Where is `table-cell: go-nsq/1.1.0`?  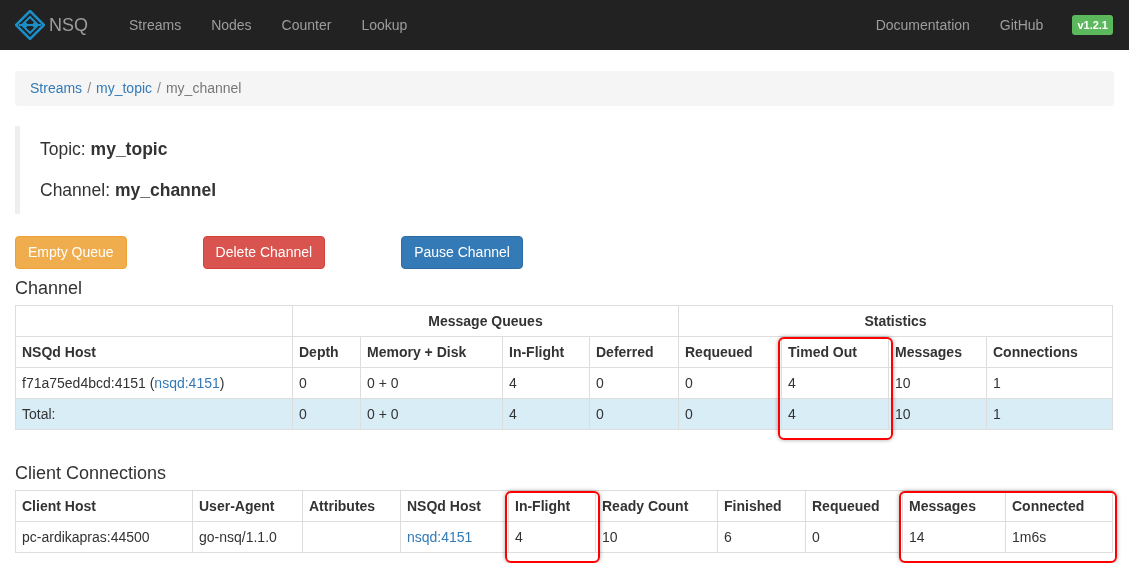
table-cell: go-nsq/1.1.0 is located at coordinates (248, 537).